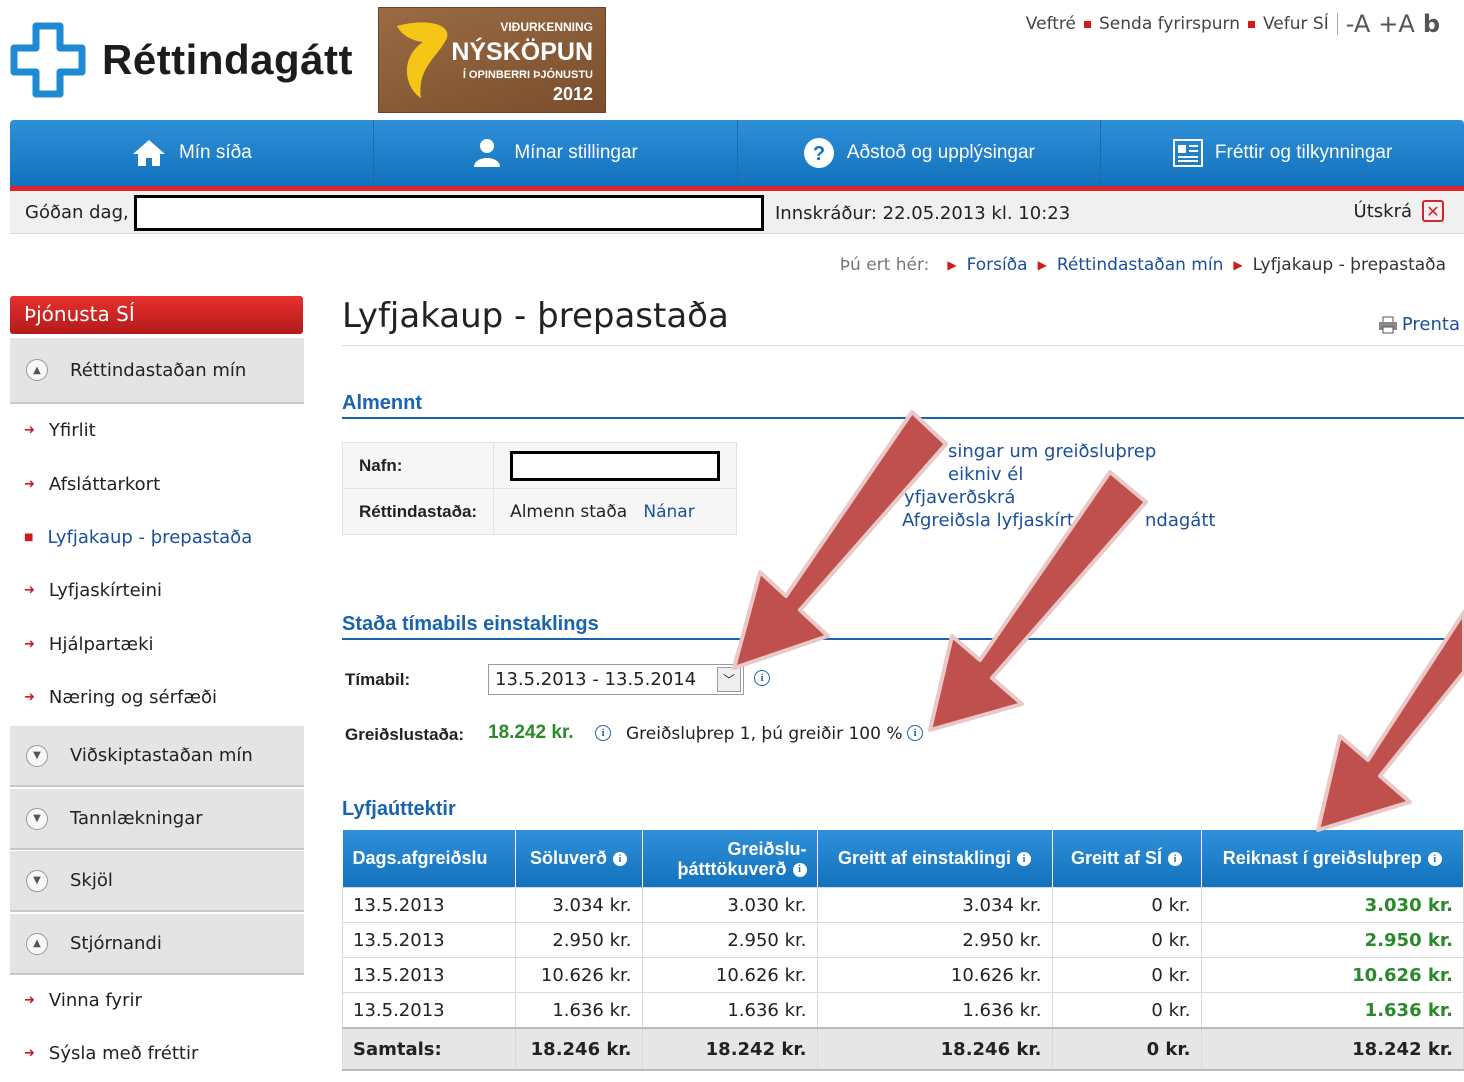  What do you see at coordinates (1187, 153) in the screenshot?
I see `news-icon` at bounding box center [1187, 153].